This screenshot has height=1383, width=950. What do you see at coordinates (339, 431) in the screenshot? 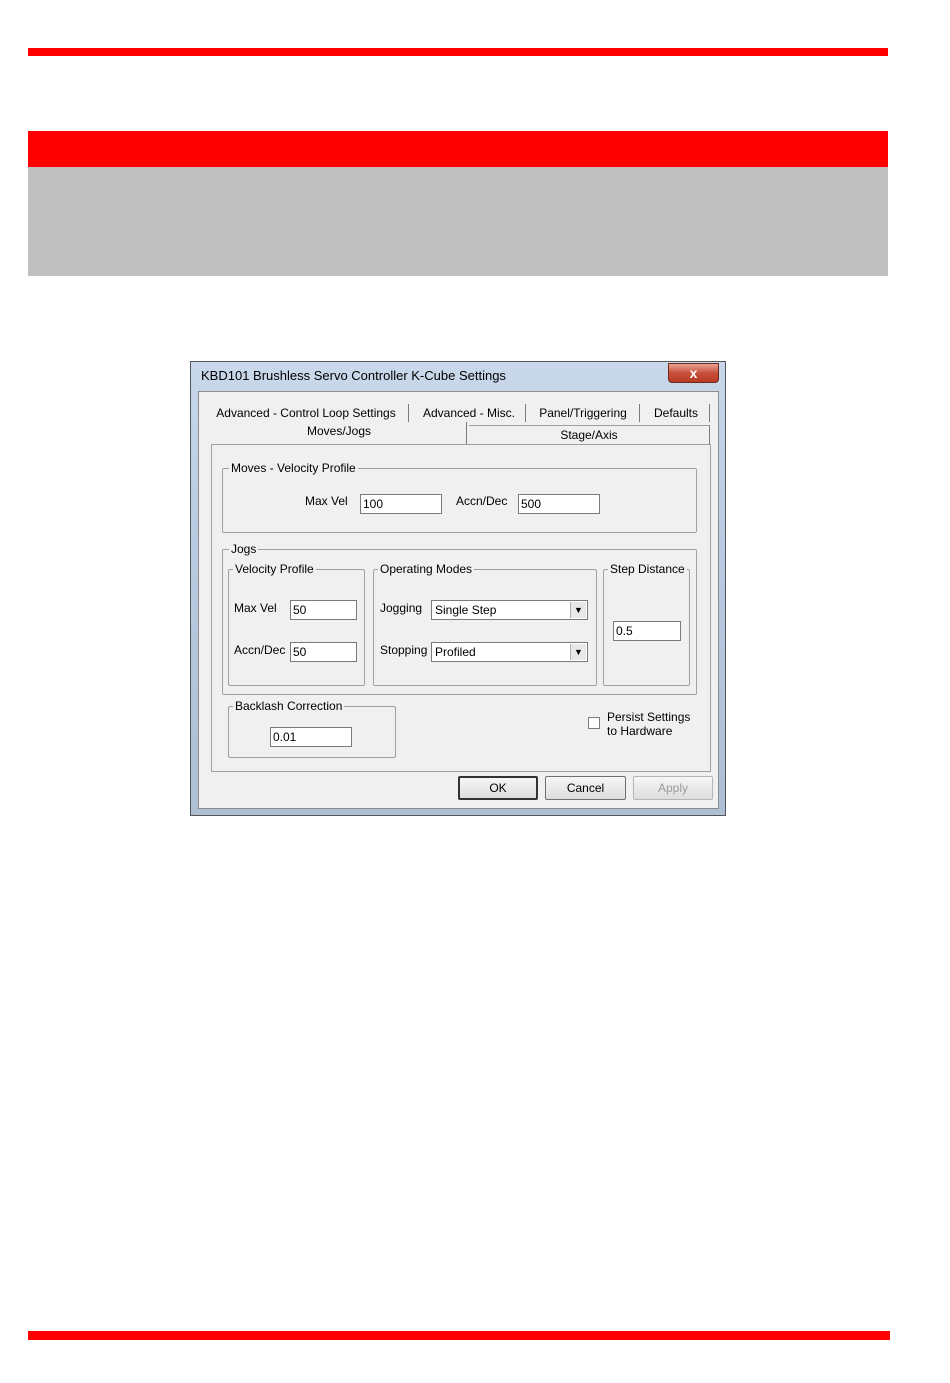
I see `tab-moves-jogs-label: Moves/Jogs` at bounding box center [339, 431].